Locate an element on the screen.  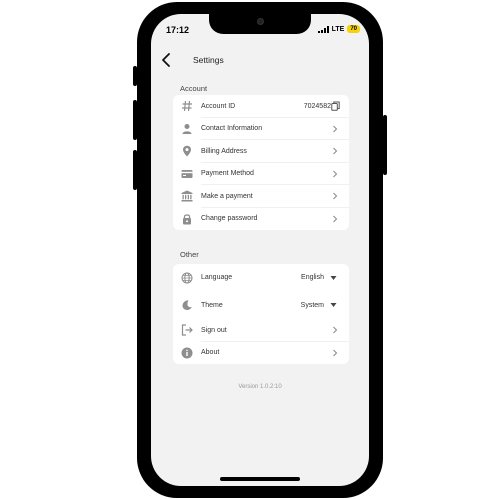
account-id-label: Account ID is located at coordinates (218, 106).